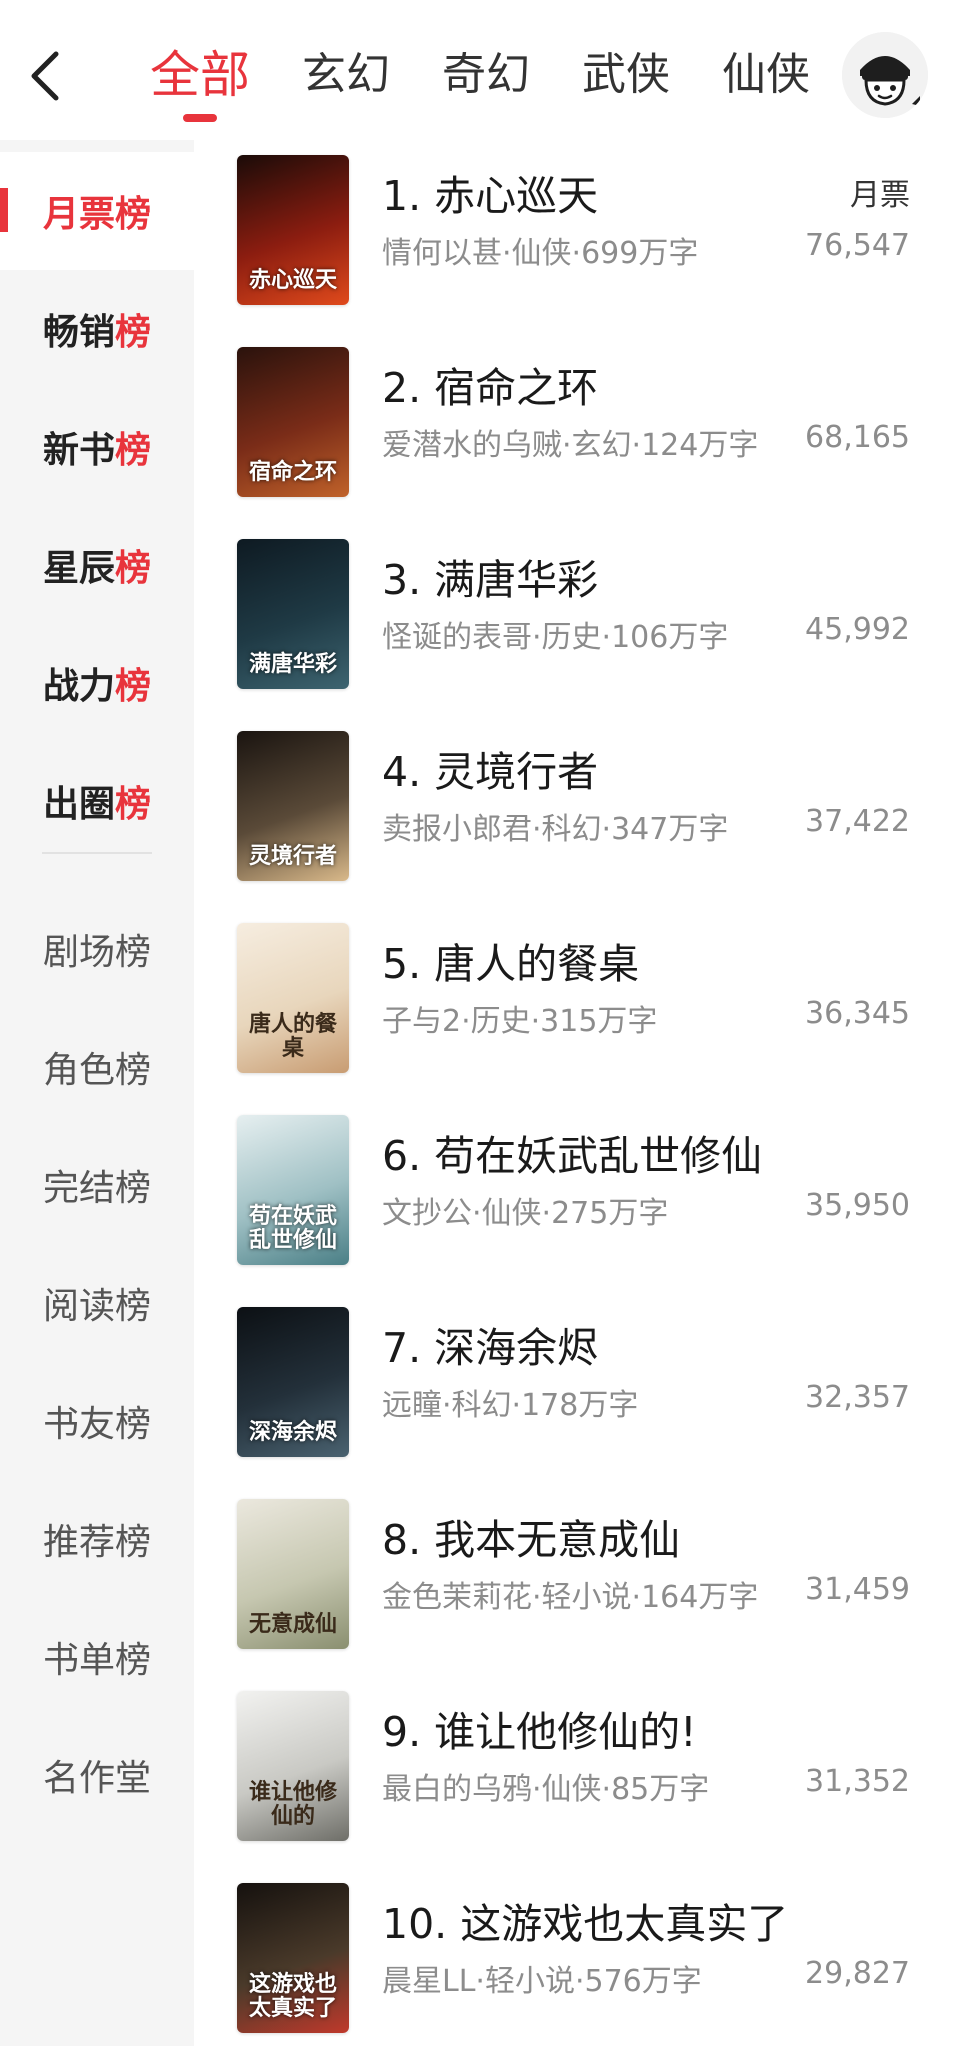 This screenshot has width=960, height=2046. I want to click on tab-all: 全部, so click(200, 81).